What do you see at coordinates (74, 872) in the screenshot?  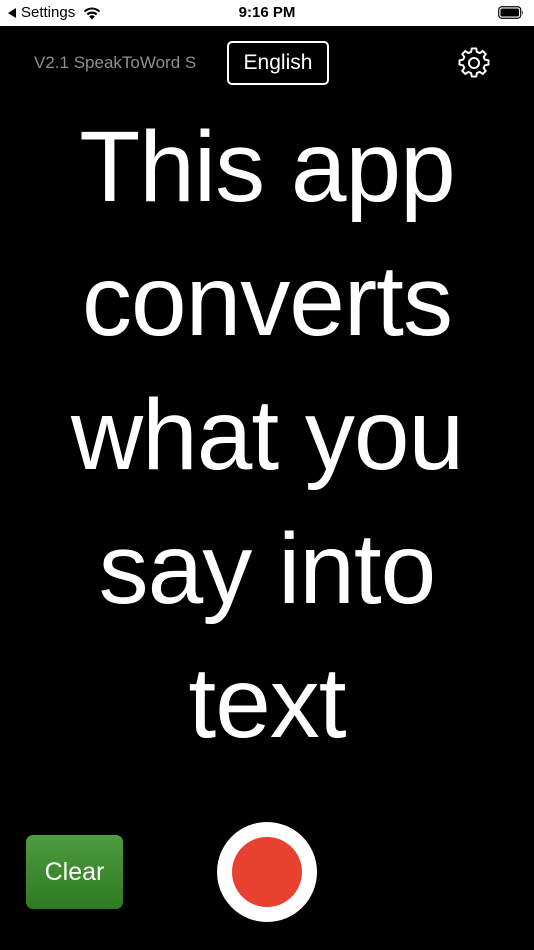 I see `clear-button: Clear` at bounding box center [74, 872].